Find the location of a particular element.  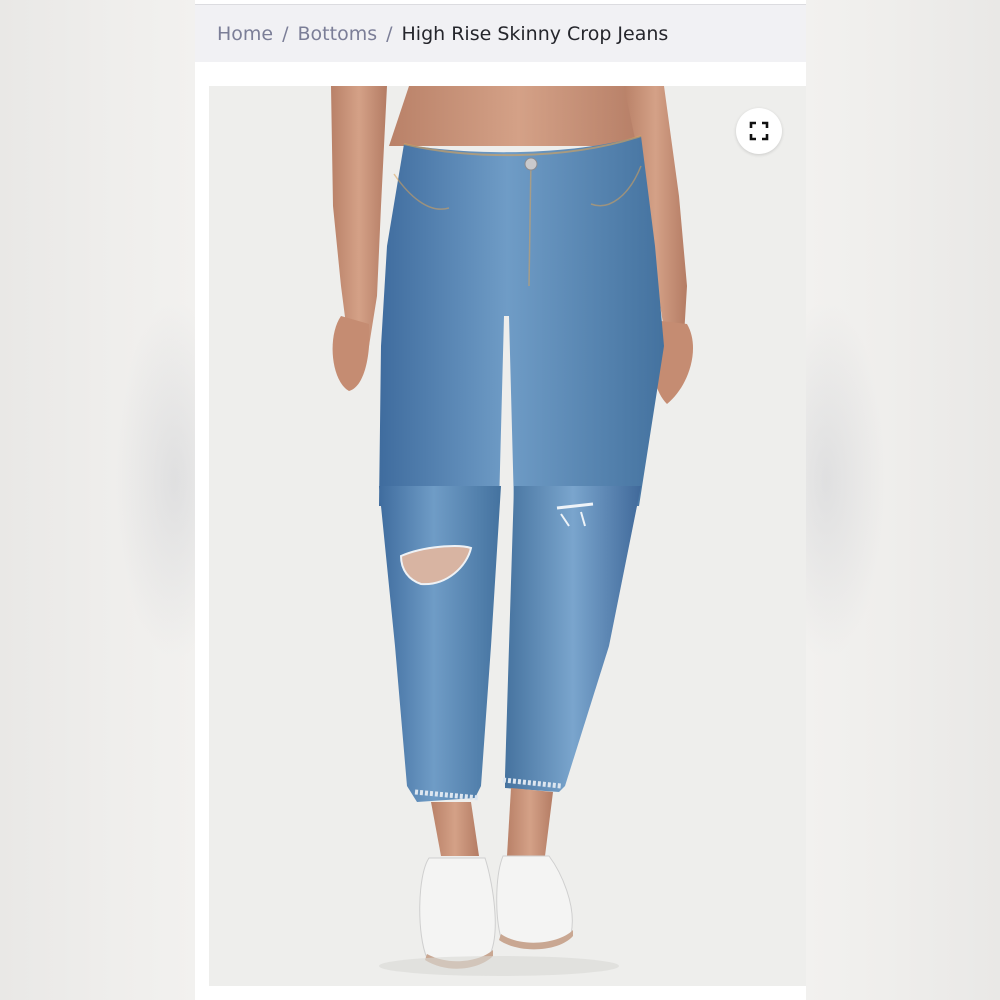

breadcrumb-bottoms-link: Bottoms is located at coordinates (338, 34).